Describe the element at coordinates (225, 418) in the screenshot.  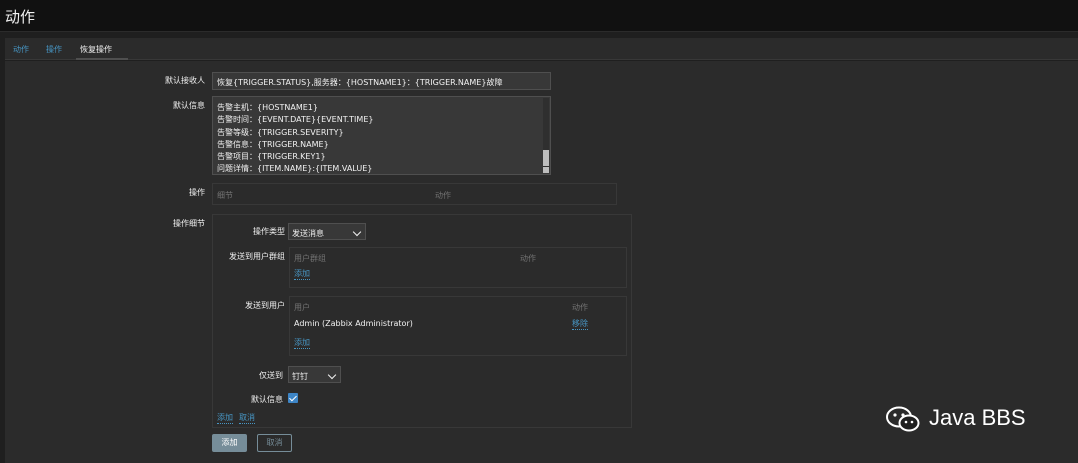
I see `inline-add-link: 添加` at that location.